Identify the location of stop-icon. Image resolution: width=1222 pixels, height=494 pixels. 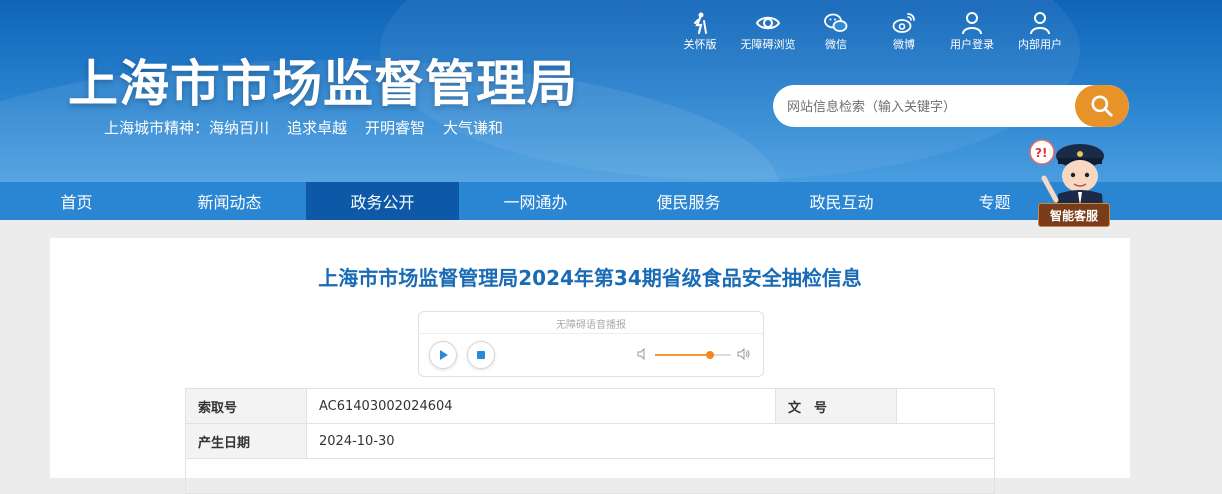
(481, 355).